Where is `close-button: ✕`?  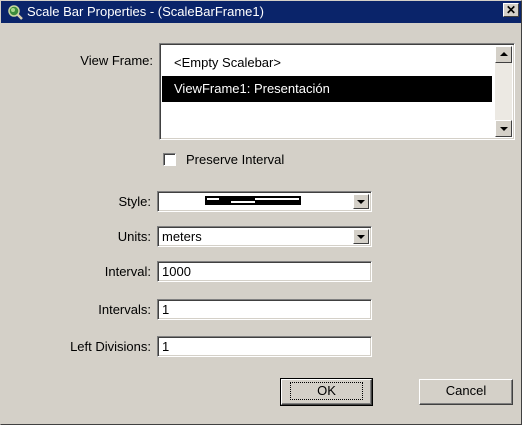 close-button: ✕ is located at coordinates (511, 10).